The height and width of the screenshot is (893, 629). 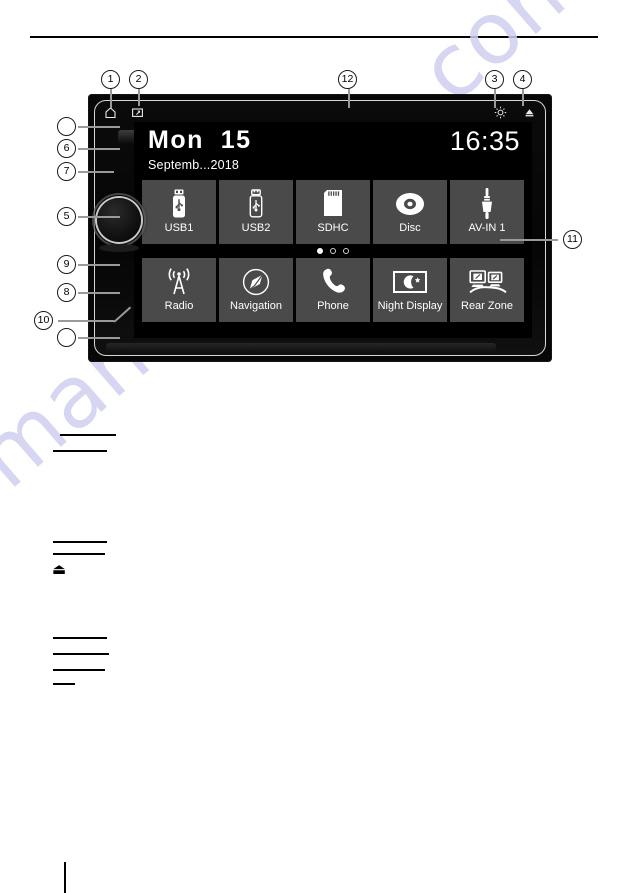 I want to click on page-indicator, so click(x=333, y=251).